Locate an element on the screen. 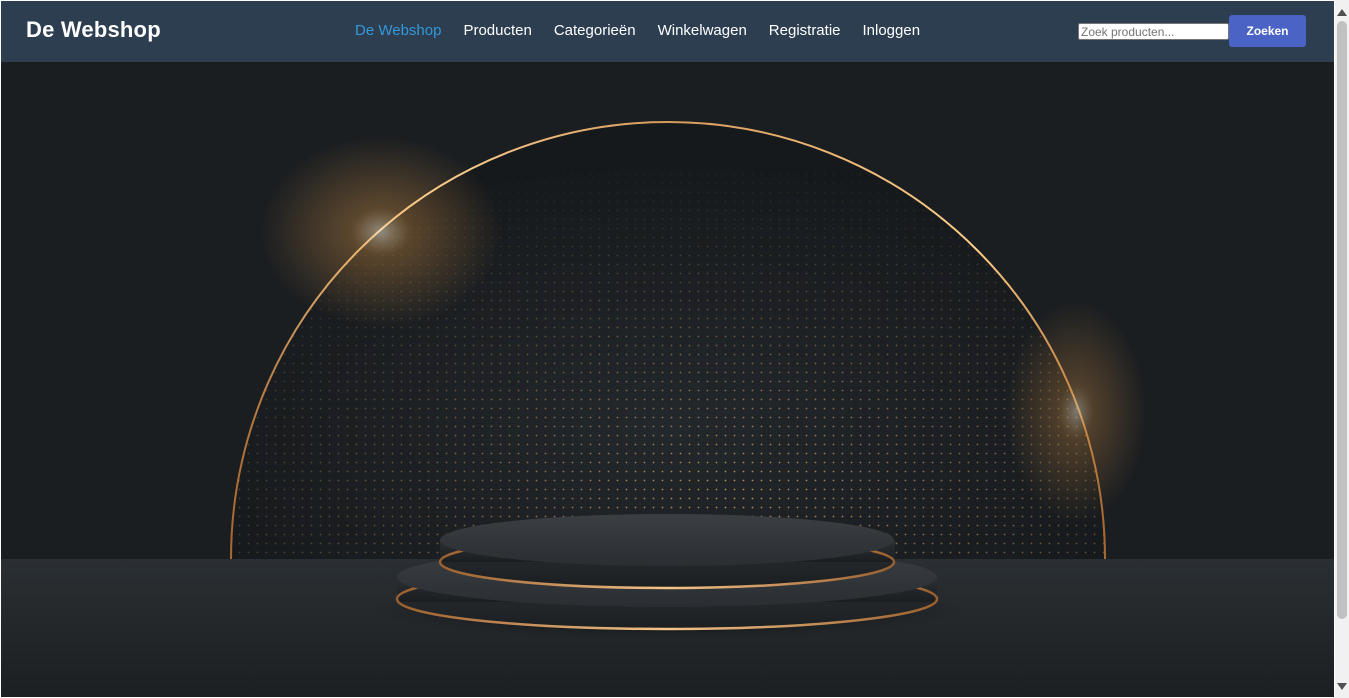 This screenshot has width=1349, height=698. nav-link-register: Registratie is located at coordinates (805, 32).